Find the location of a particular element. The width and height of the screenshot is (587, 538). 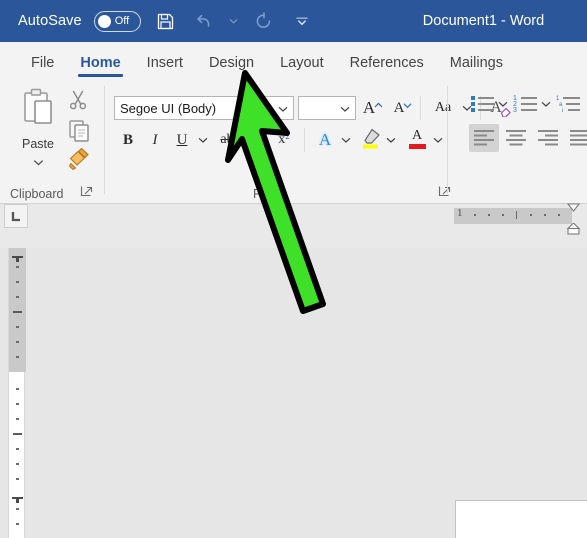

numbering-button: 1 2 3 is located at coordinates (526, 104).